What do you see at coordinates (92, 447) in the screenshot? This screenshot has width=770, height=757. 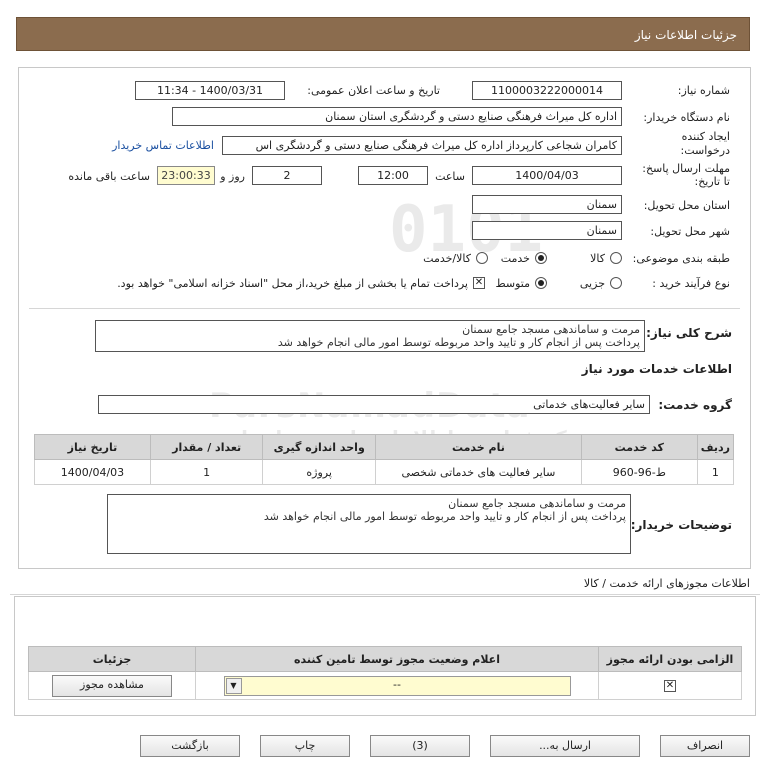 I see `col-date-header: تاریخ نیاز` at bounding box center [92, 447].